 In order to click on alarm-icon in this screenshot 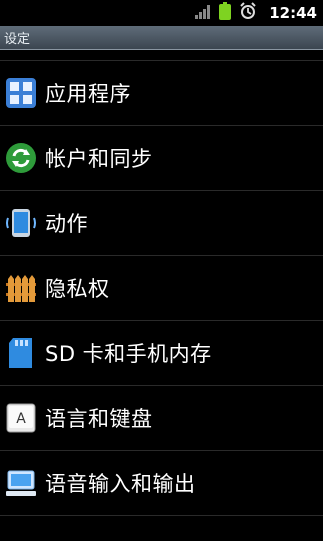, I will do `click(248, 13)`.